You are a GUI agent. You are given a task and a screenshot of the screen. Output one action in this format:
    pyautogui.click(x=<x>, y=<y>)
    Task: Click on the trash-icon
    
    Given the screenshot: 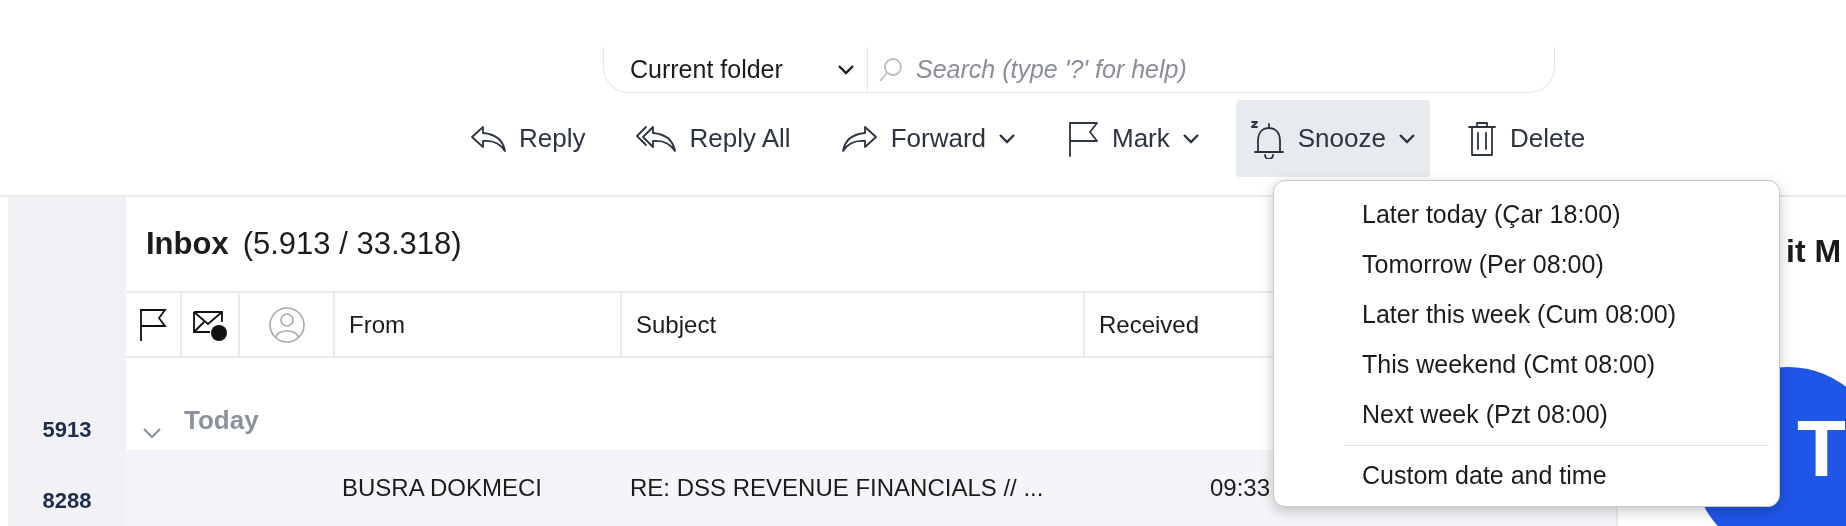 What is the action you would take?
    pyautogui.click(x=1481, y=138)
    